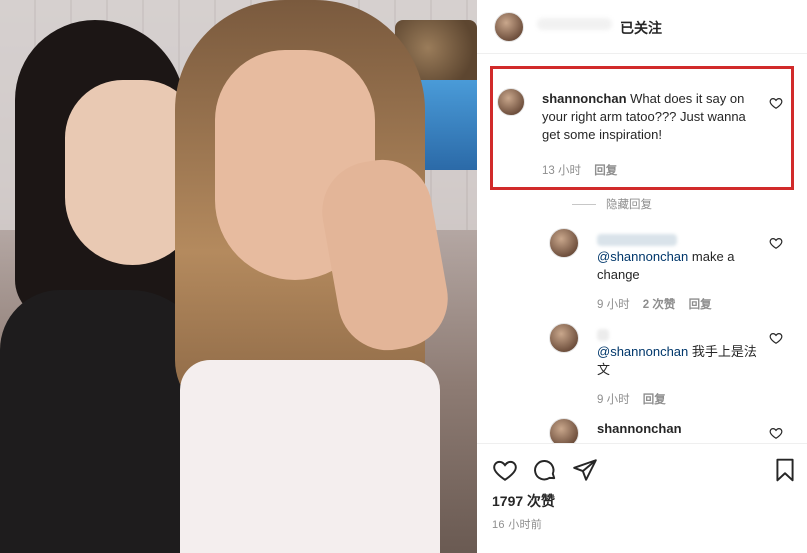 The width and height of the screenshot is (807, 553). I want to click on reply-username: shannonchan, so click(639, 428).